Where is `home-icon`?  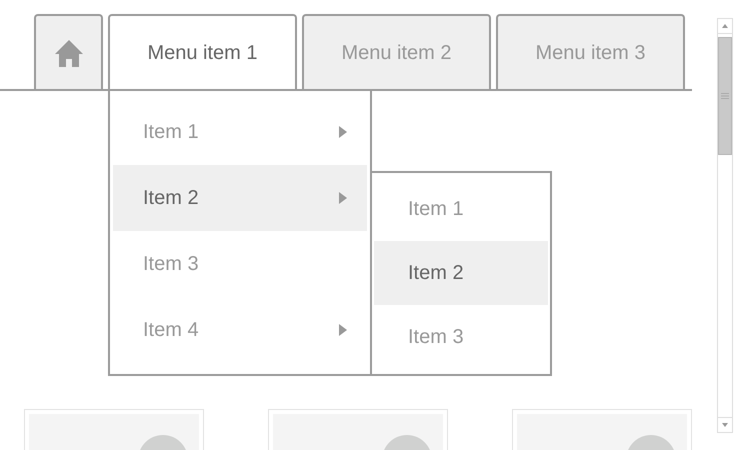 home-icon is located at coordinates (69, 53).